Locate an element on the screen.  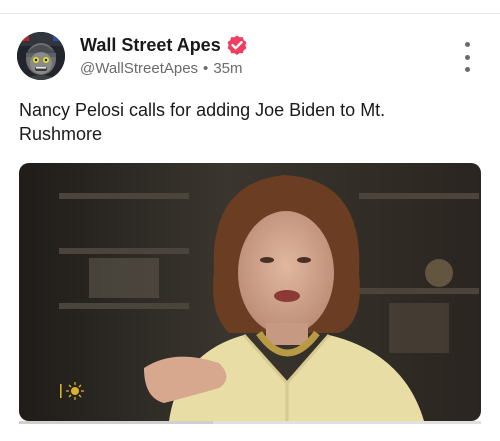
author-name: Wall Street Apes is located at coordinates (150, 45).